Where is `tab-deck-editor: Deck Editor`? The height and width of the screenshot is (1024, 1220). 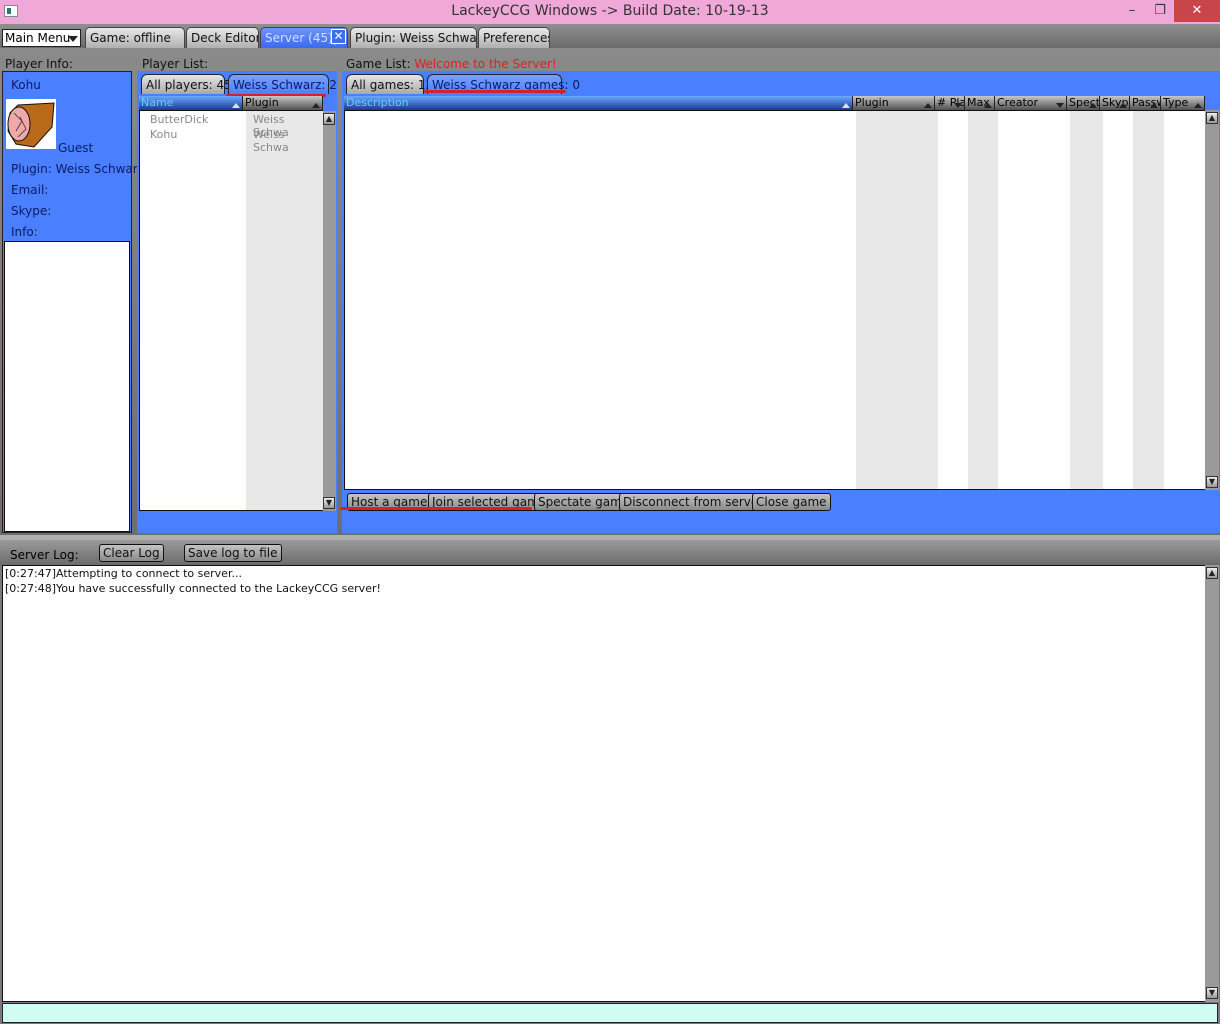 tab-deck-editor: Deck Editor is located at coordinates (222, 37).